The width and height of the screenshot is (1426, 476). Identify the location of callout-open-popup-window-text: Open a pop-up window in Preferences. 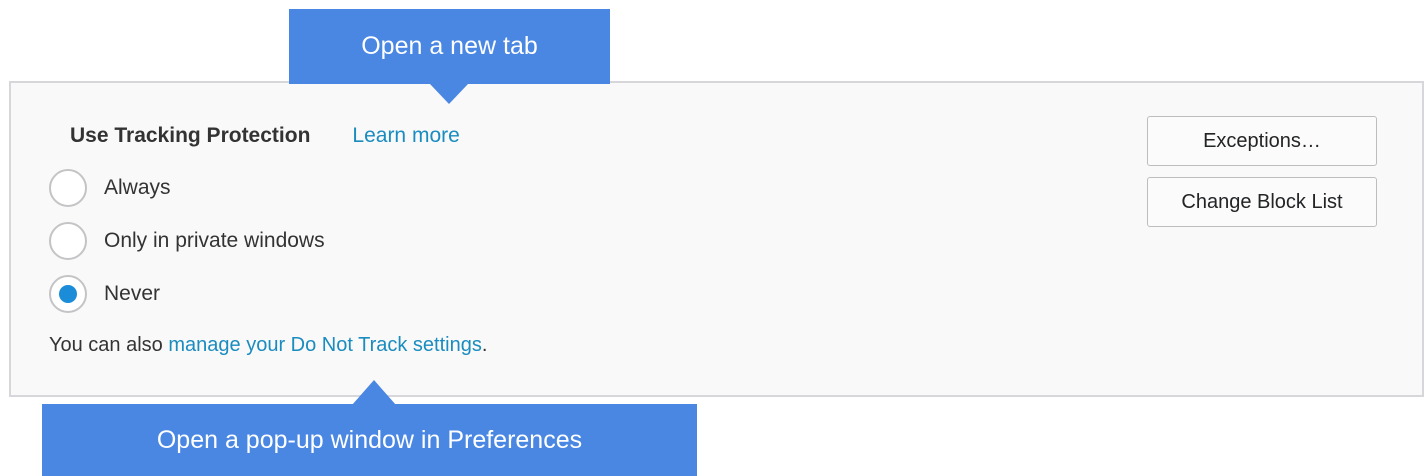
(369, 439).